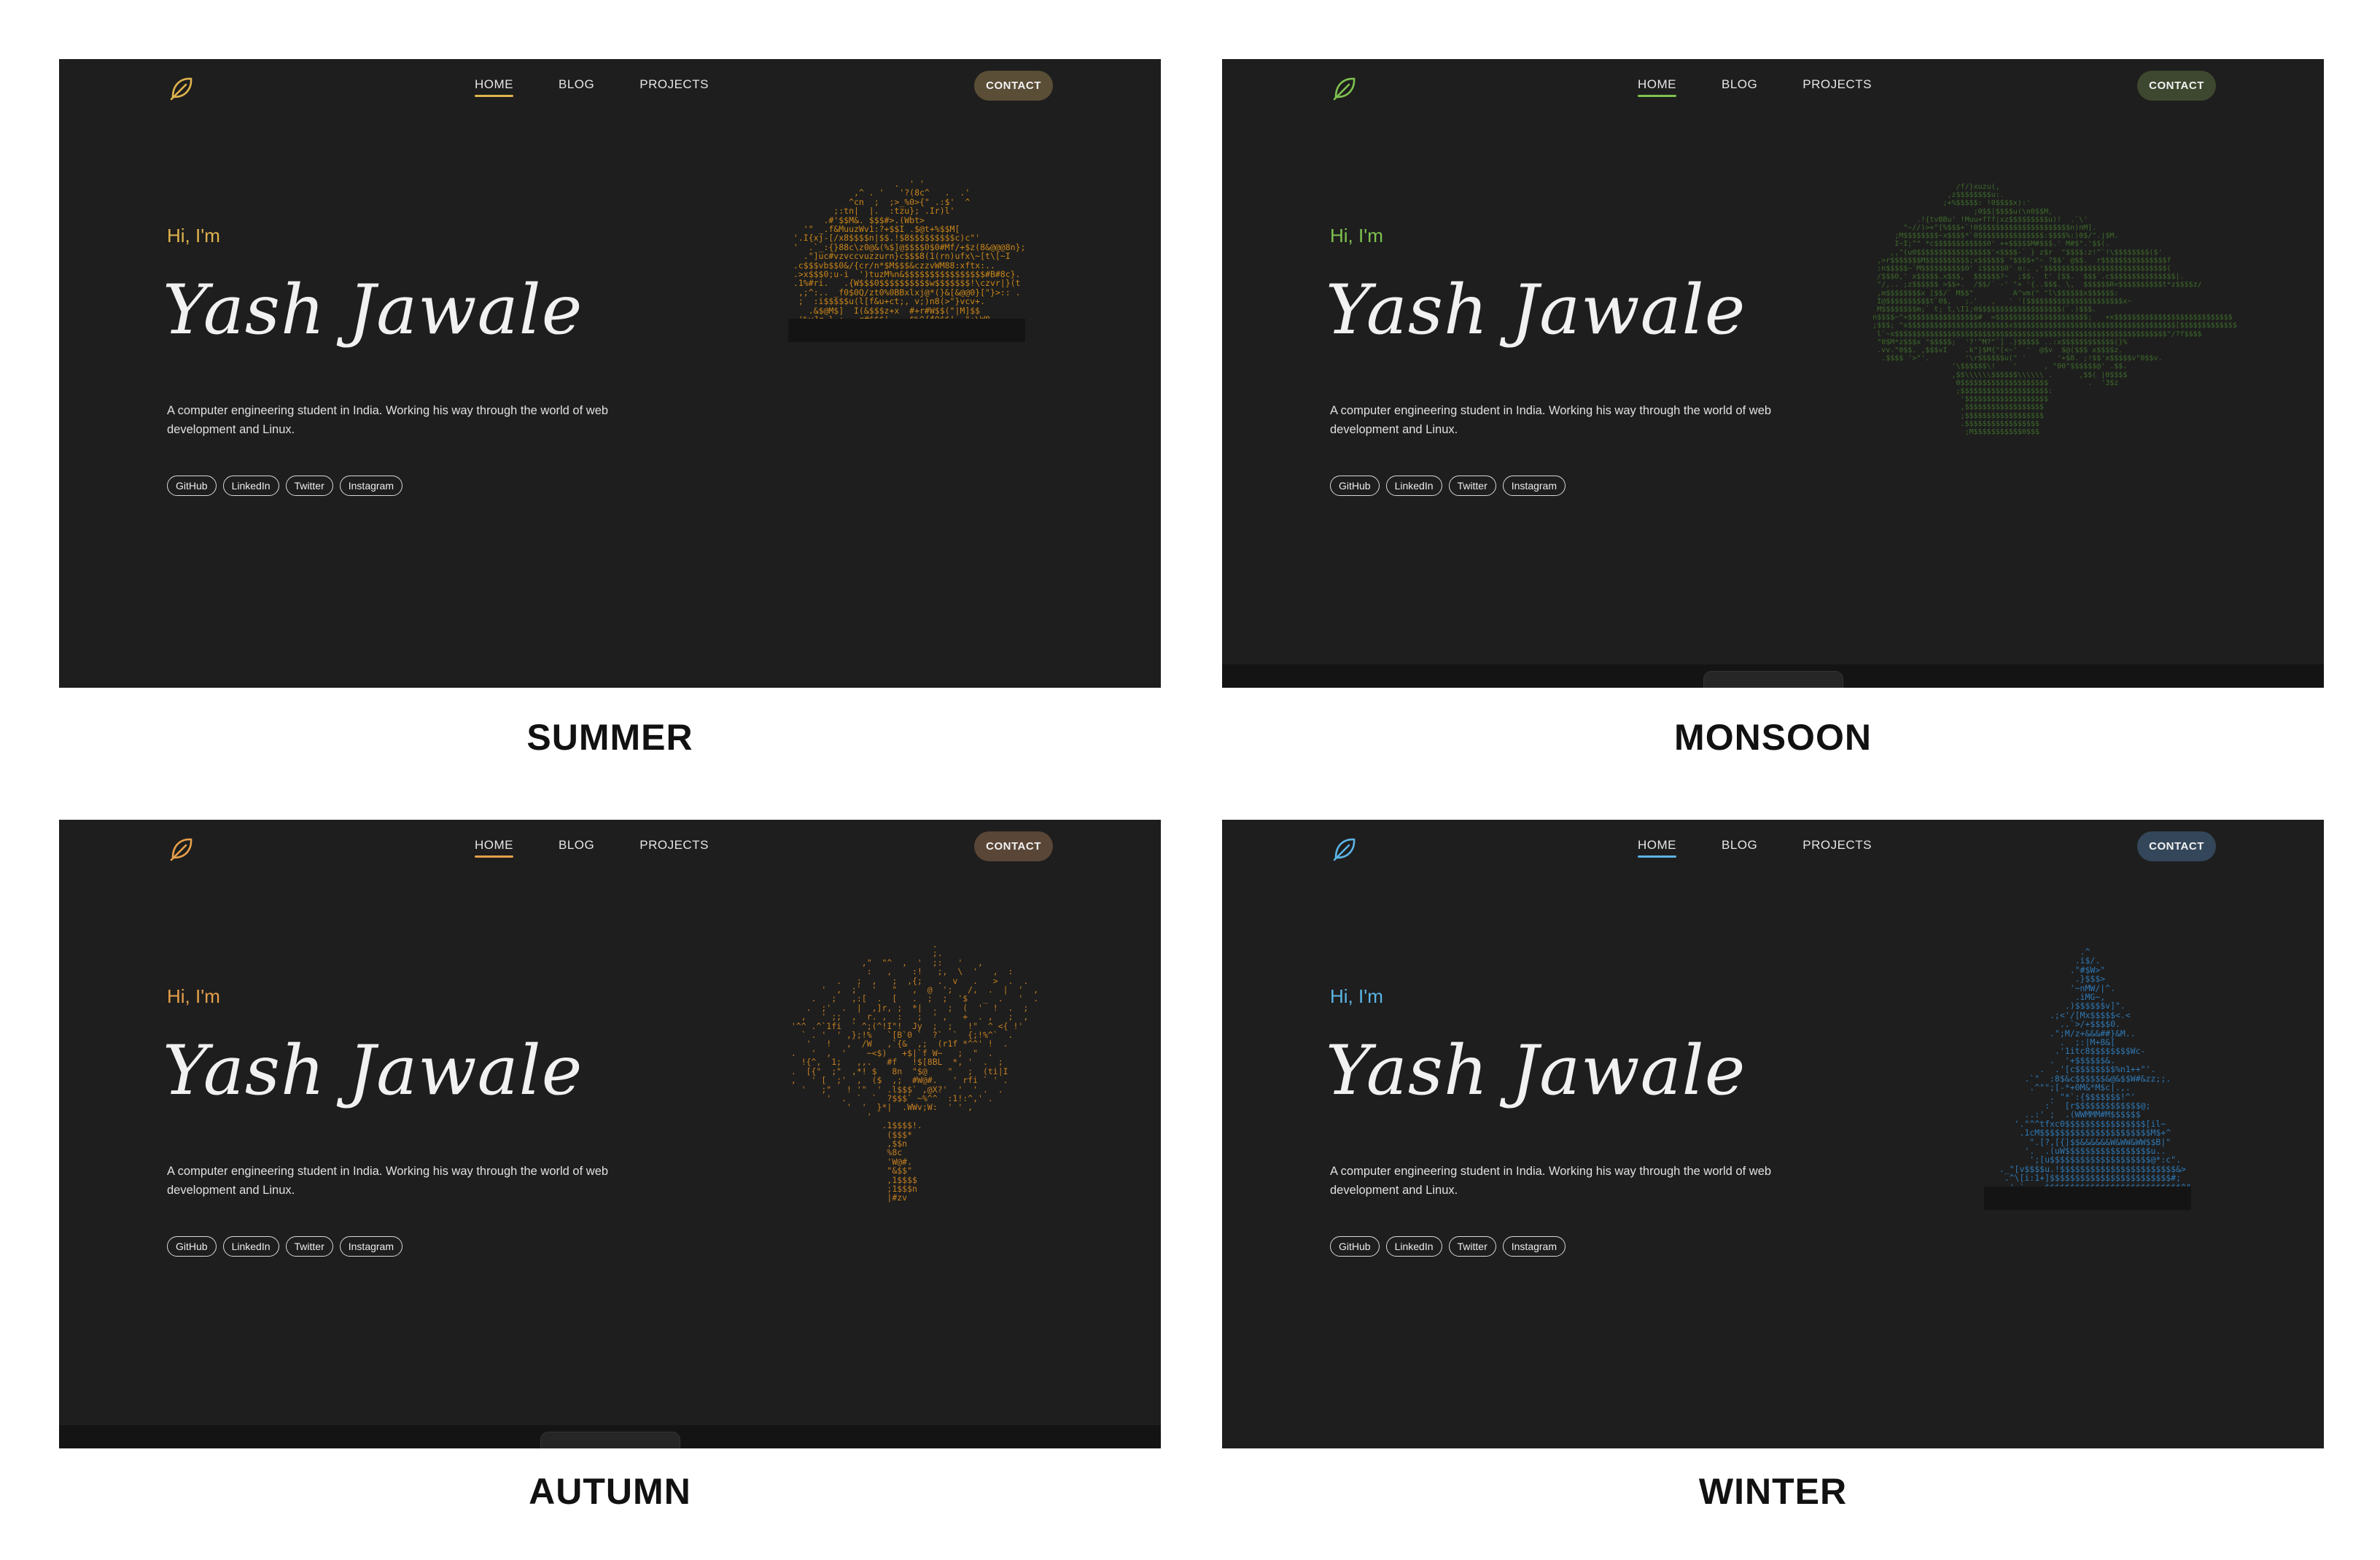 Image resolution: width=2380 pixels, height=1560 pixels. What do you see at coordinates (1773, 737) in the screenshot?
I see `season-label-monsoon: MONSOON` at bounding box center [1773, 737].